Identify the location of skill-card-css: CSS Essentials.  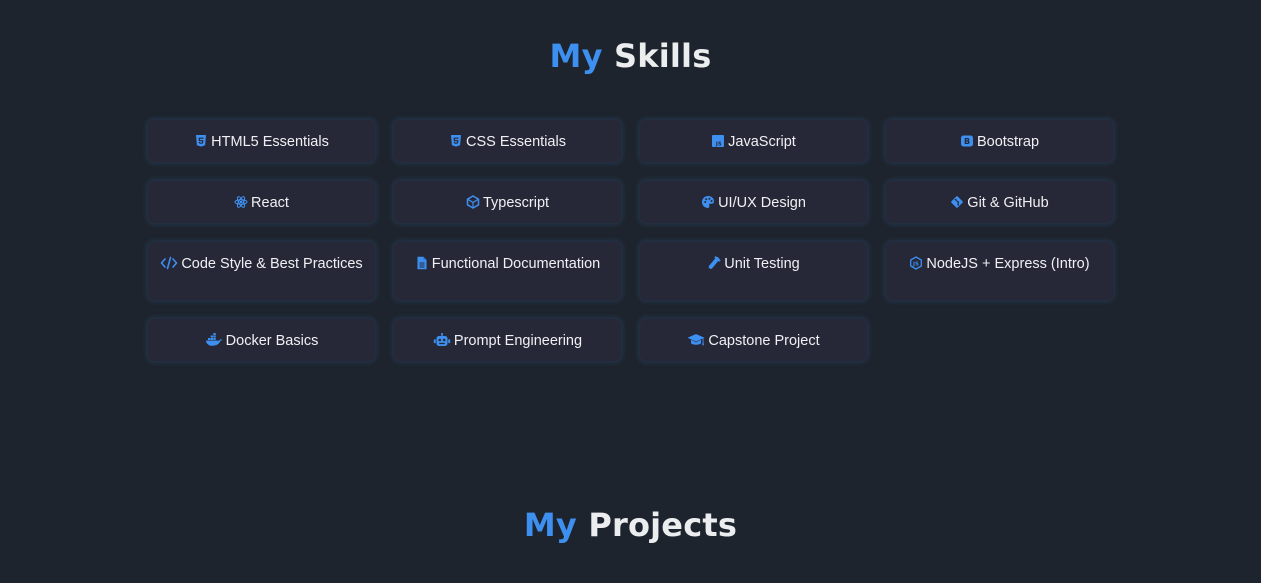
(507, 141).